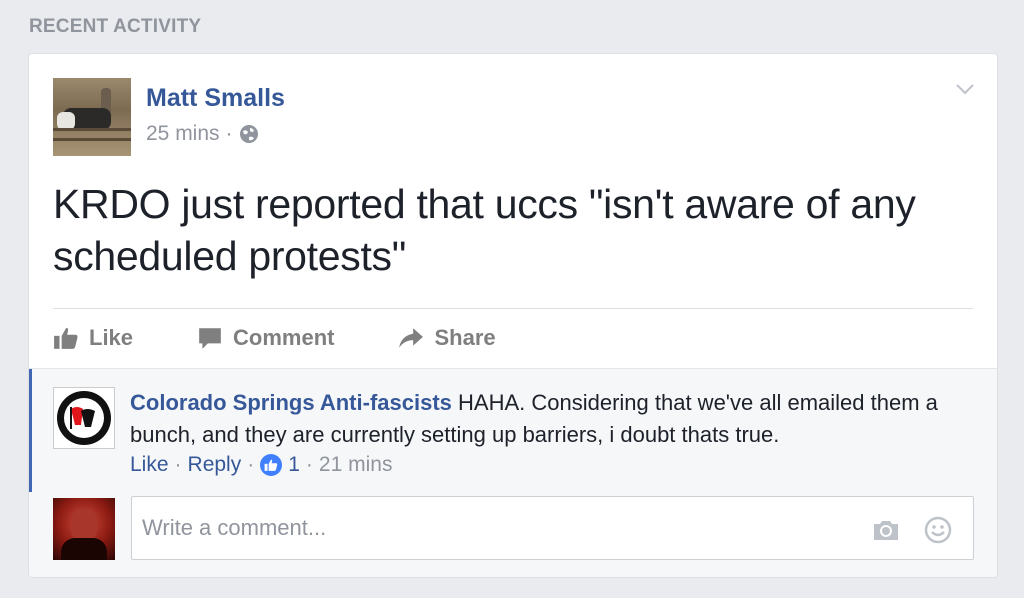 The width and height of the screenshot is (1024, 598). I want to click on like-badge-icon, so click(271, 465).